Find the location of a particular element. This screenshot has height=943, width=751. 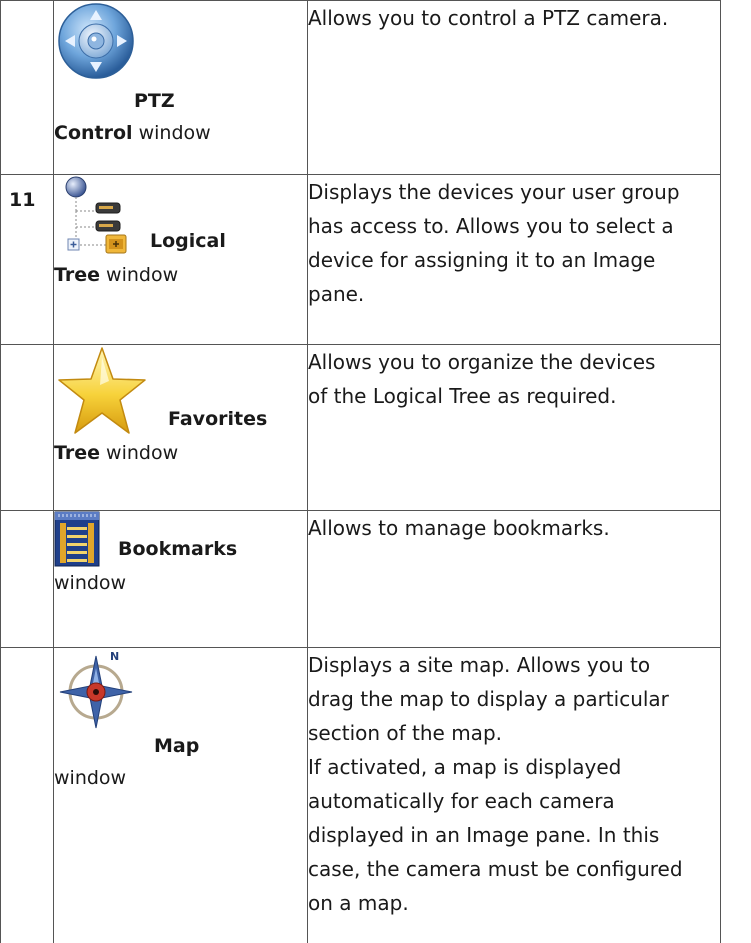

window-name-cell: N Map window is located at coordinates (180, 795).